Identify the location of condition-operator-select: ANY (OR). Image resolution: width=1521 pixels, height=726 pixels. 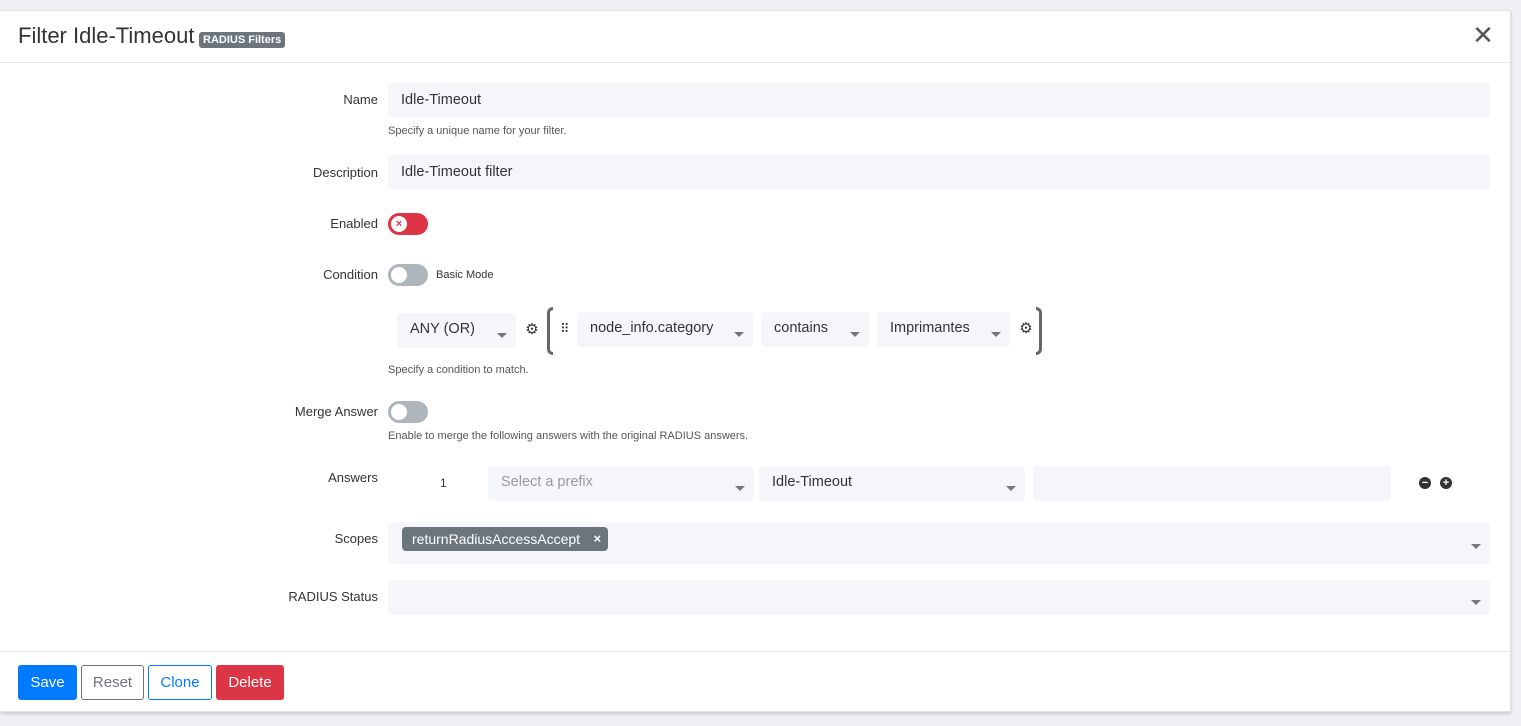
(456, 330).